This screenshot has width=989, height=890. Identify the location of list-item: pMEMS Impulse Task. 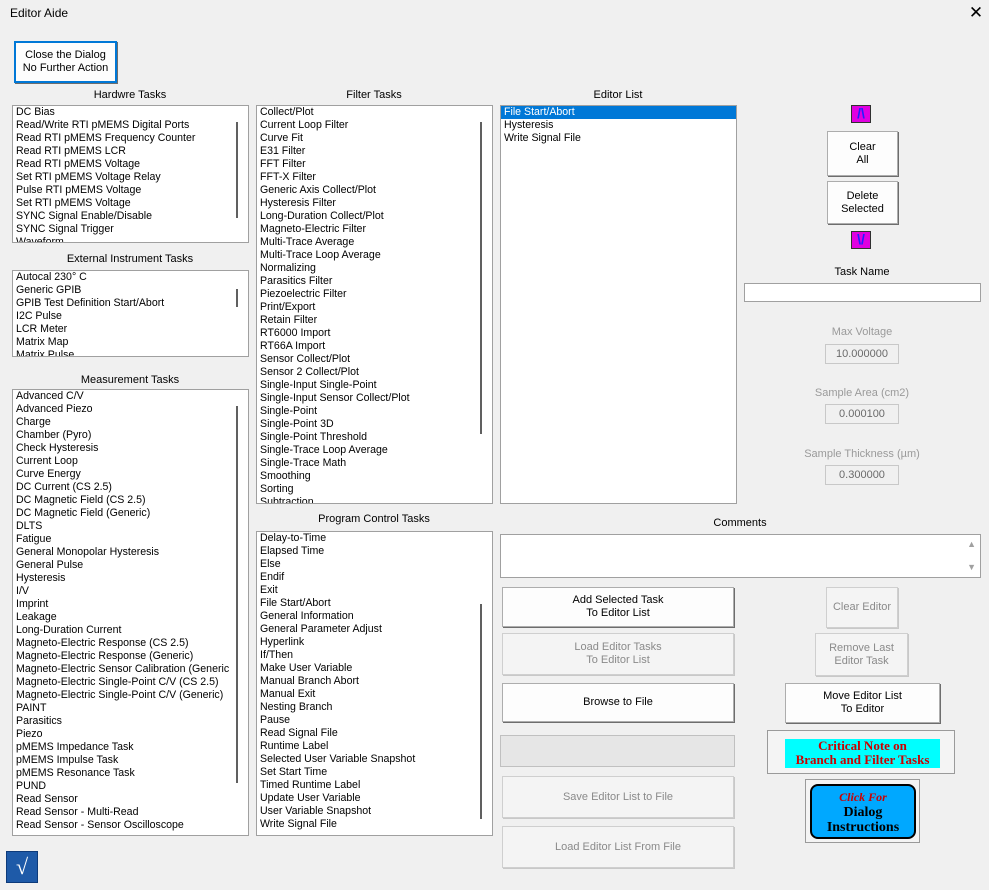
(130, 760).